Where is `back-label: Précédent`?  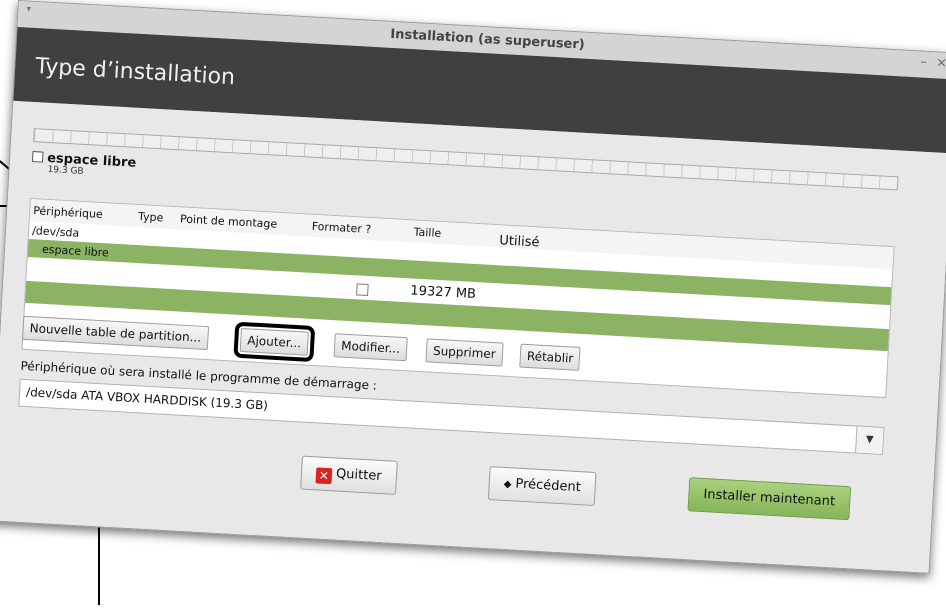 back-label: Précédent is located at coordinates (548, 486).